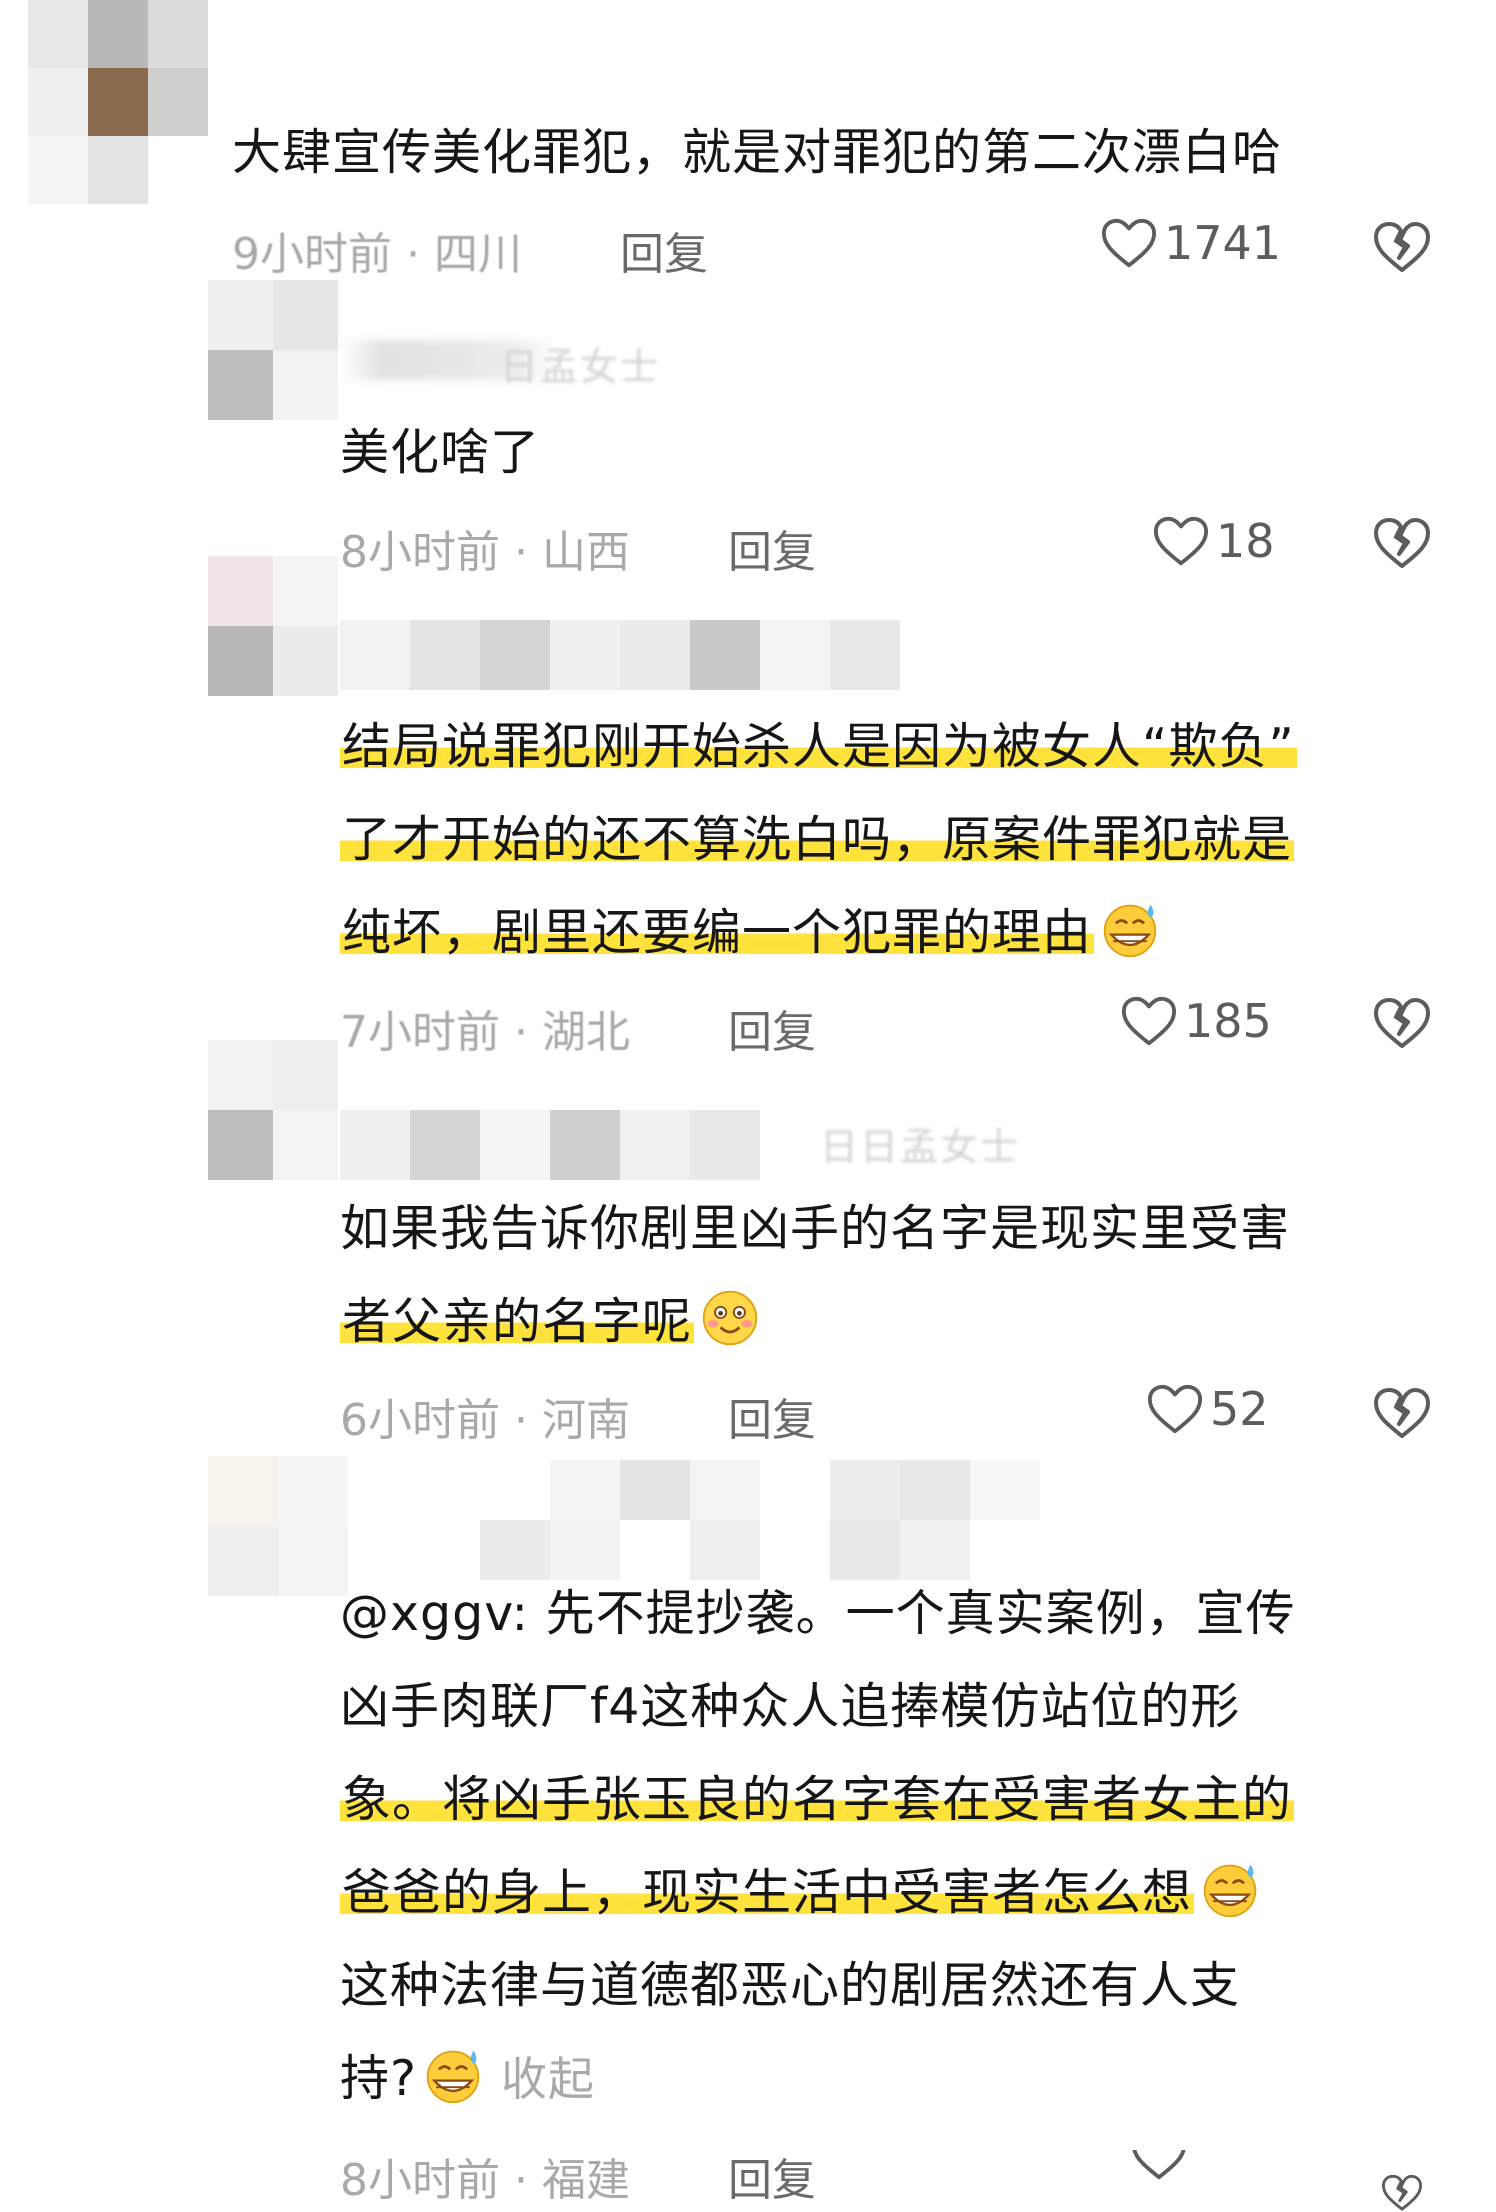 The width and height of the screenshot is (1496, 2212). I want to click on comment-line: 持? 收起, so click(818, 2079).